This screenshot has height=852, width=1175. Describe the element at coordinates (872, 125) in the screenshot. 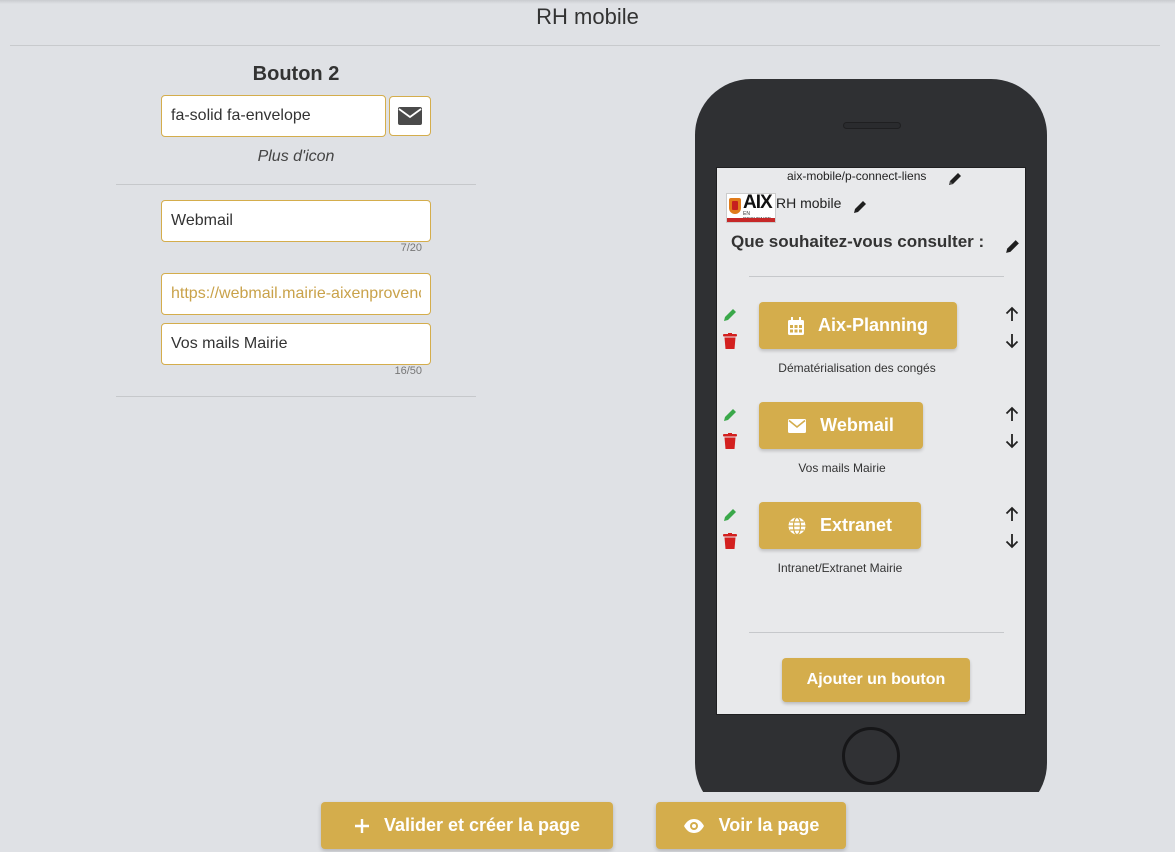

I see `phone-speaker` at that location.